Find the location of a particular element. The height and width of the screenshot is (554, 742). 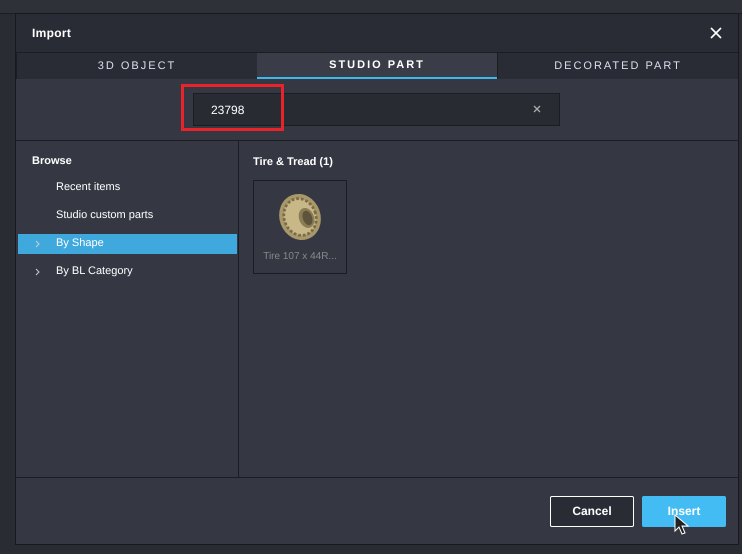

window-title: Import is located at coordinates (52, 33).